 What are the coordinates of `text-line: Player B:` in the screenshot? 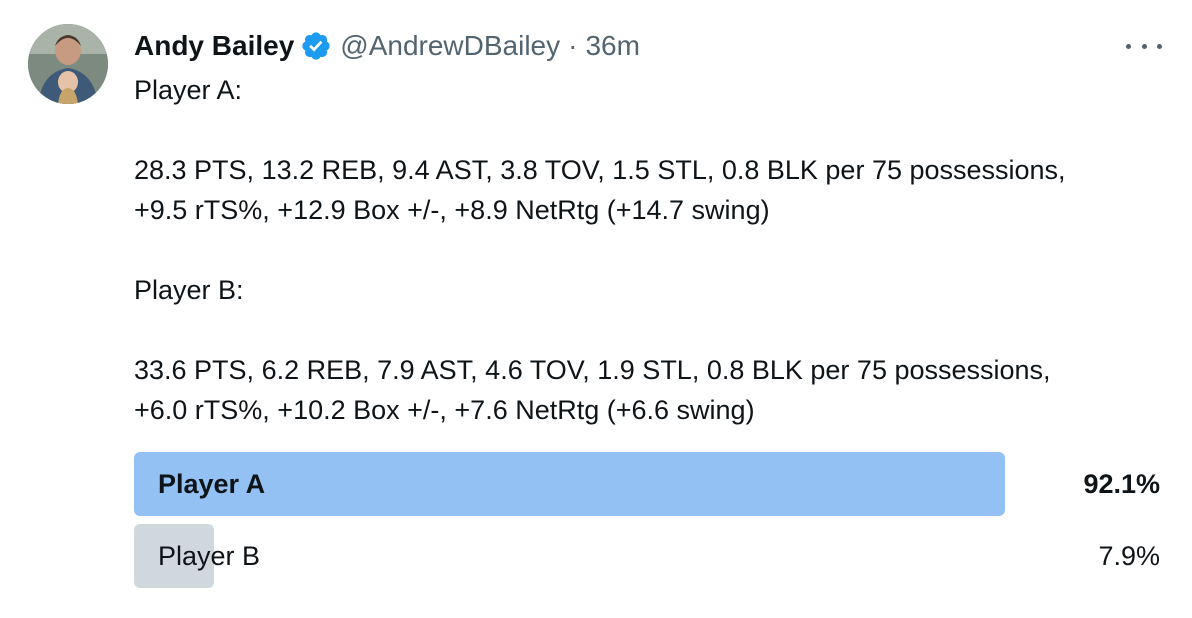 It's located at (189, 290).